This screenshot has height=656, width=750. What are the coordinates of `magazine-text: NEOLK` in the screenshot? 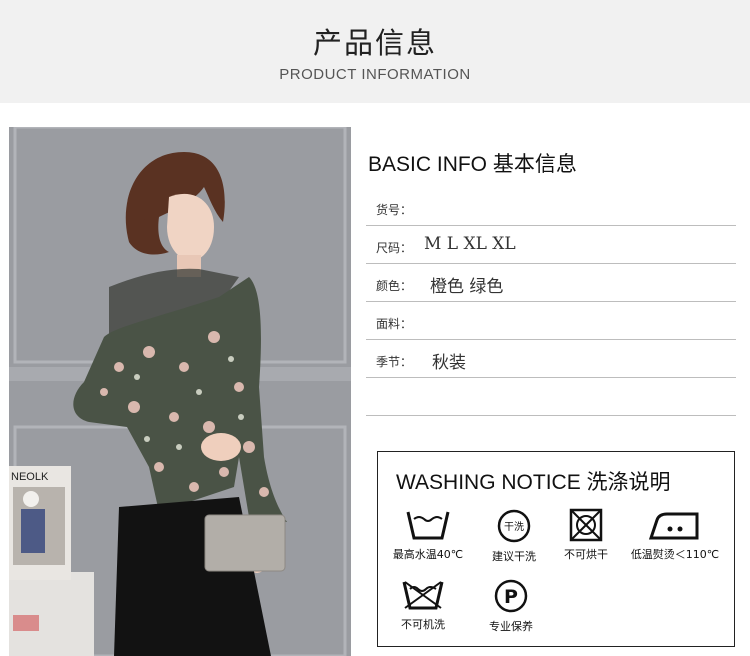 It's located at (30, 477).